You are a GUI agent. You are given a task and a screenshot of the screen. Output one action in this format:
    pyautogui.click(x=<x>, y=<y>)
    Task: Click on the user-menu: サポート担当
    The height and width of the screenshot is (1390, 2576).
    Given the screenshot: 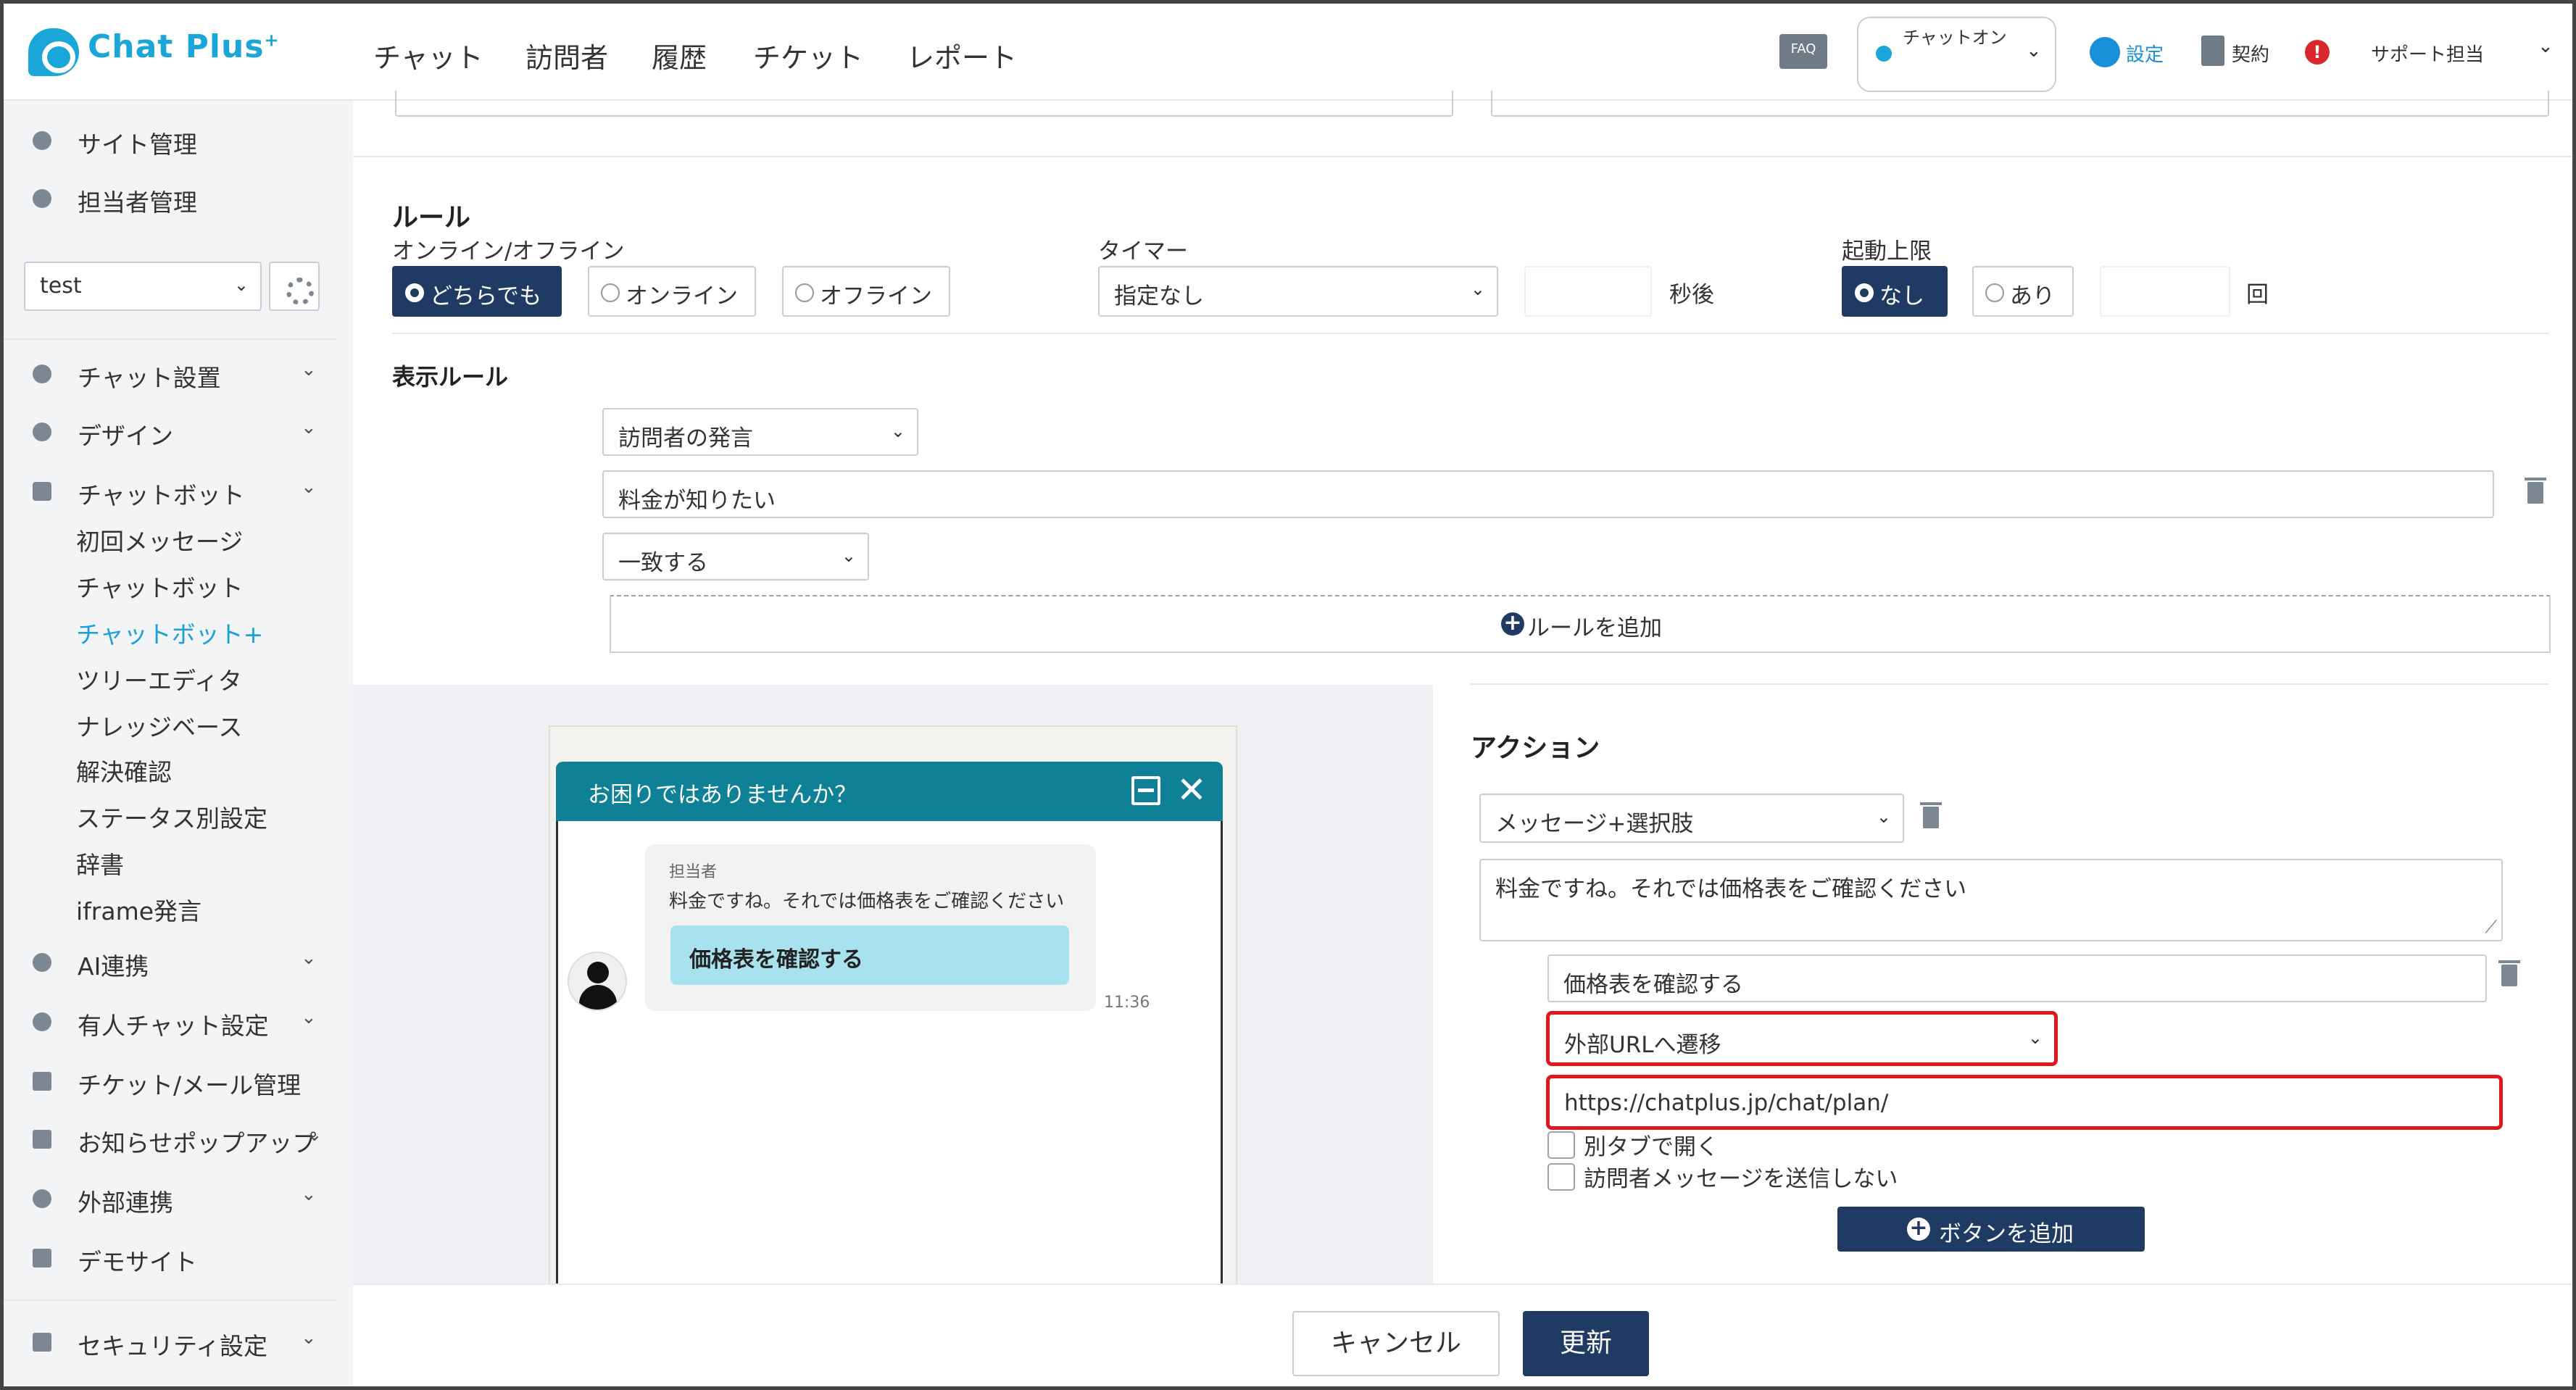 What is the action you would take?
    pyautogui.click(x=2427, y=53)
    